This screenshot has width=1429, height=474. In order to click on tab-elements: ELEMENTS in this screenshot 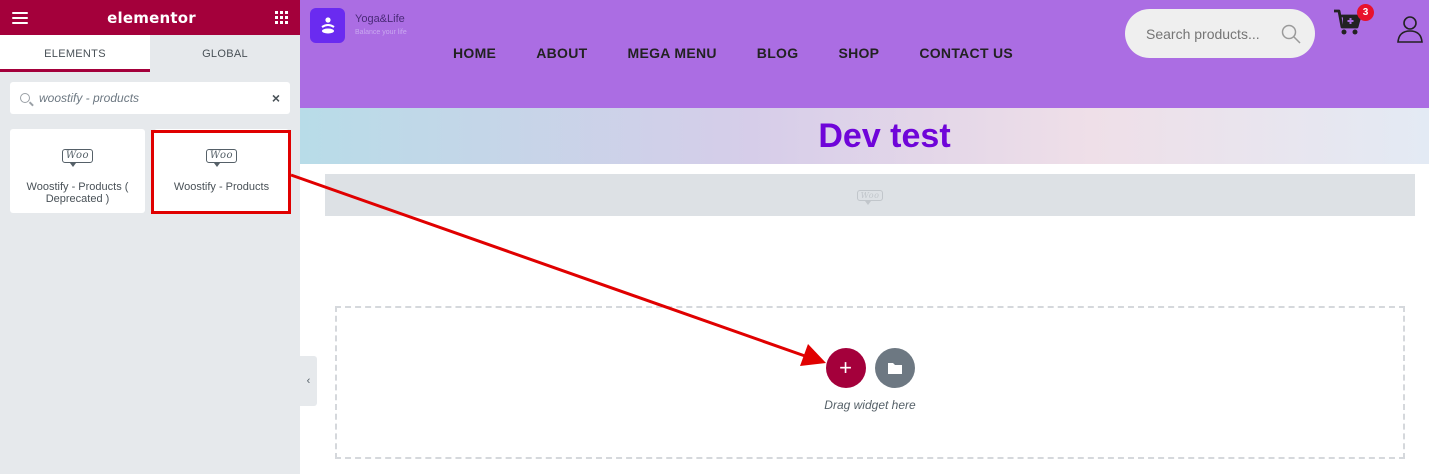, I will do `click(75, 53)`.